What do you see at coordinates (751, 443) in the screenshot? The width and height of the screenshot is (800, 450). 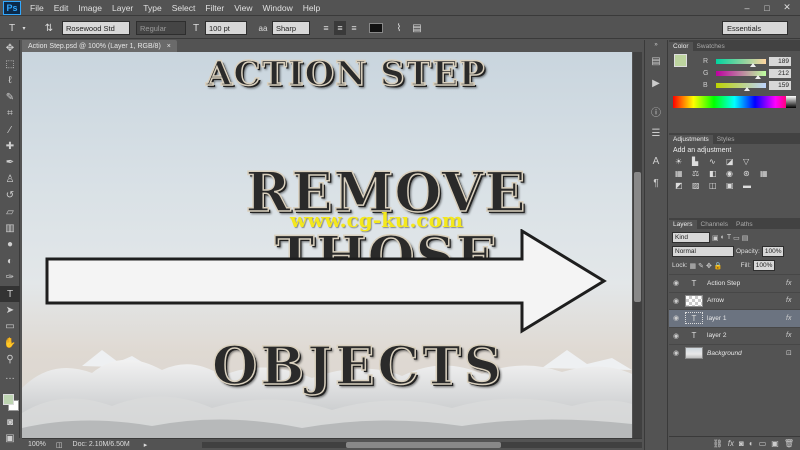 I see `new-adjustment-layer-icon: ◐` at bounding box center [751, 443].